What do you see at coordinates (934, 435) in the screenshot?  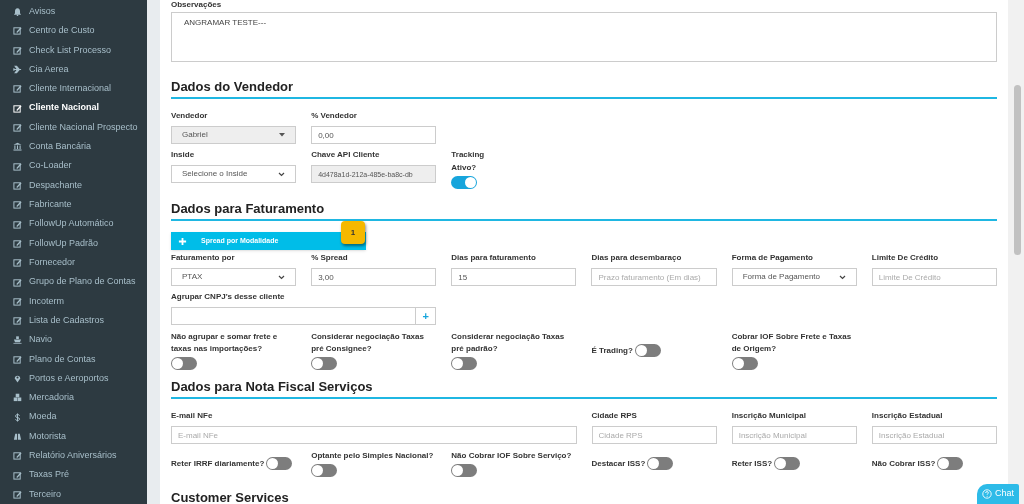 I see `input-field: Inscrição Estadual` at bounding box center [934, 435].